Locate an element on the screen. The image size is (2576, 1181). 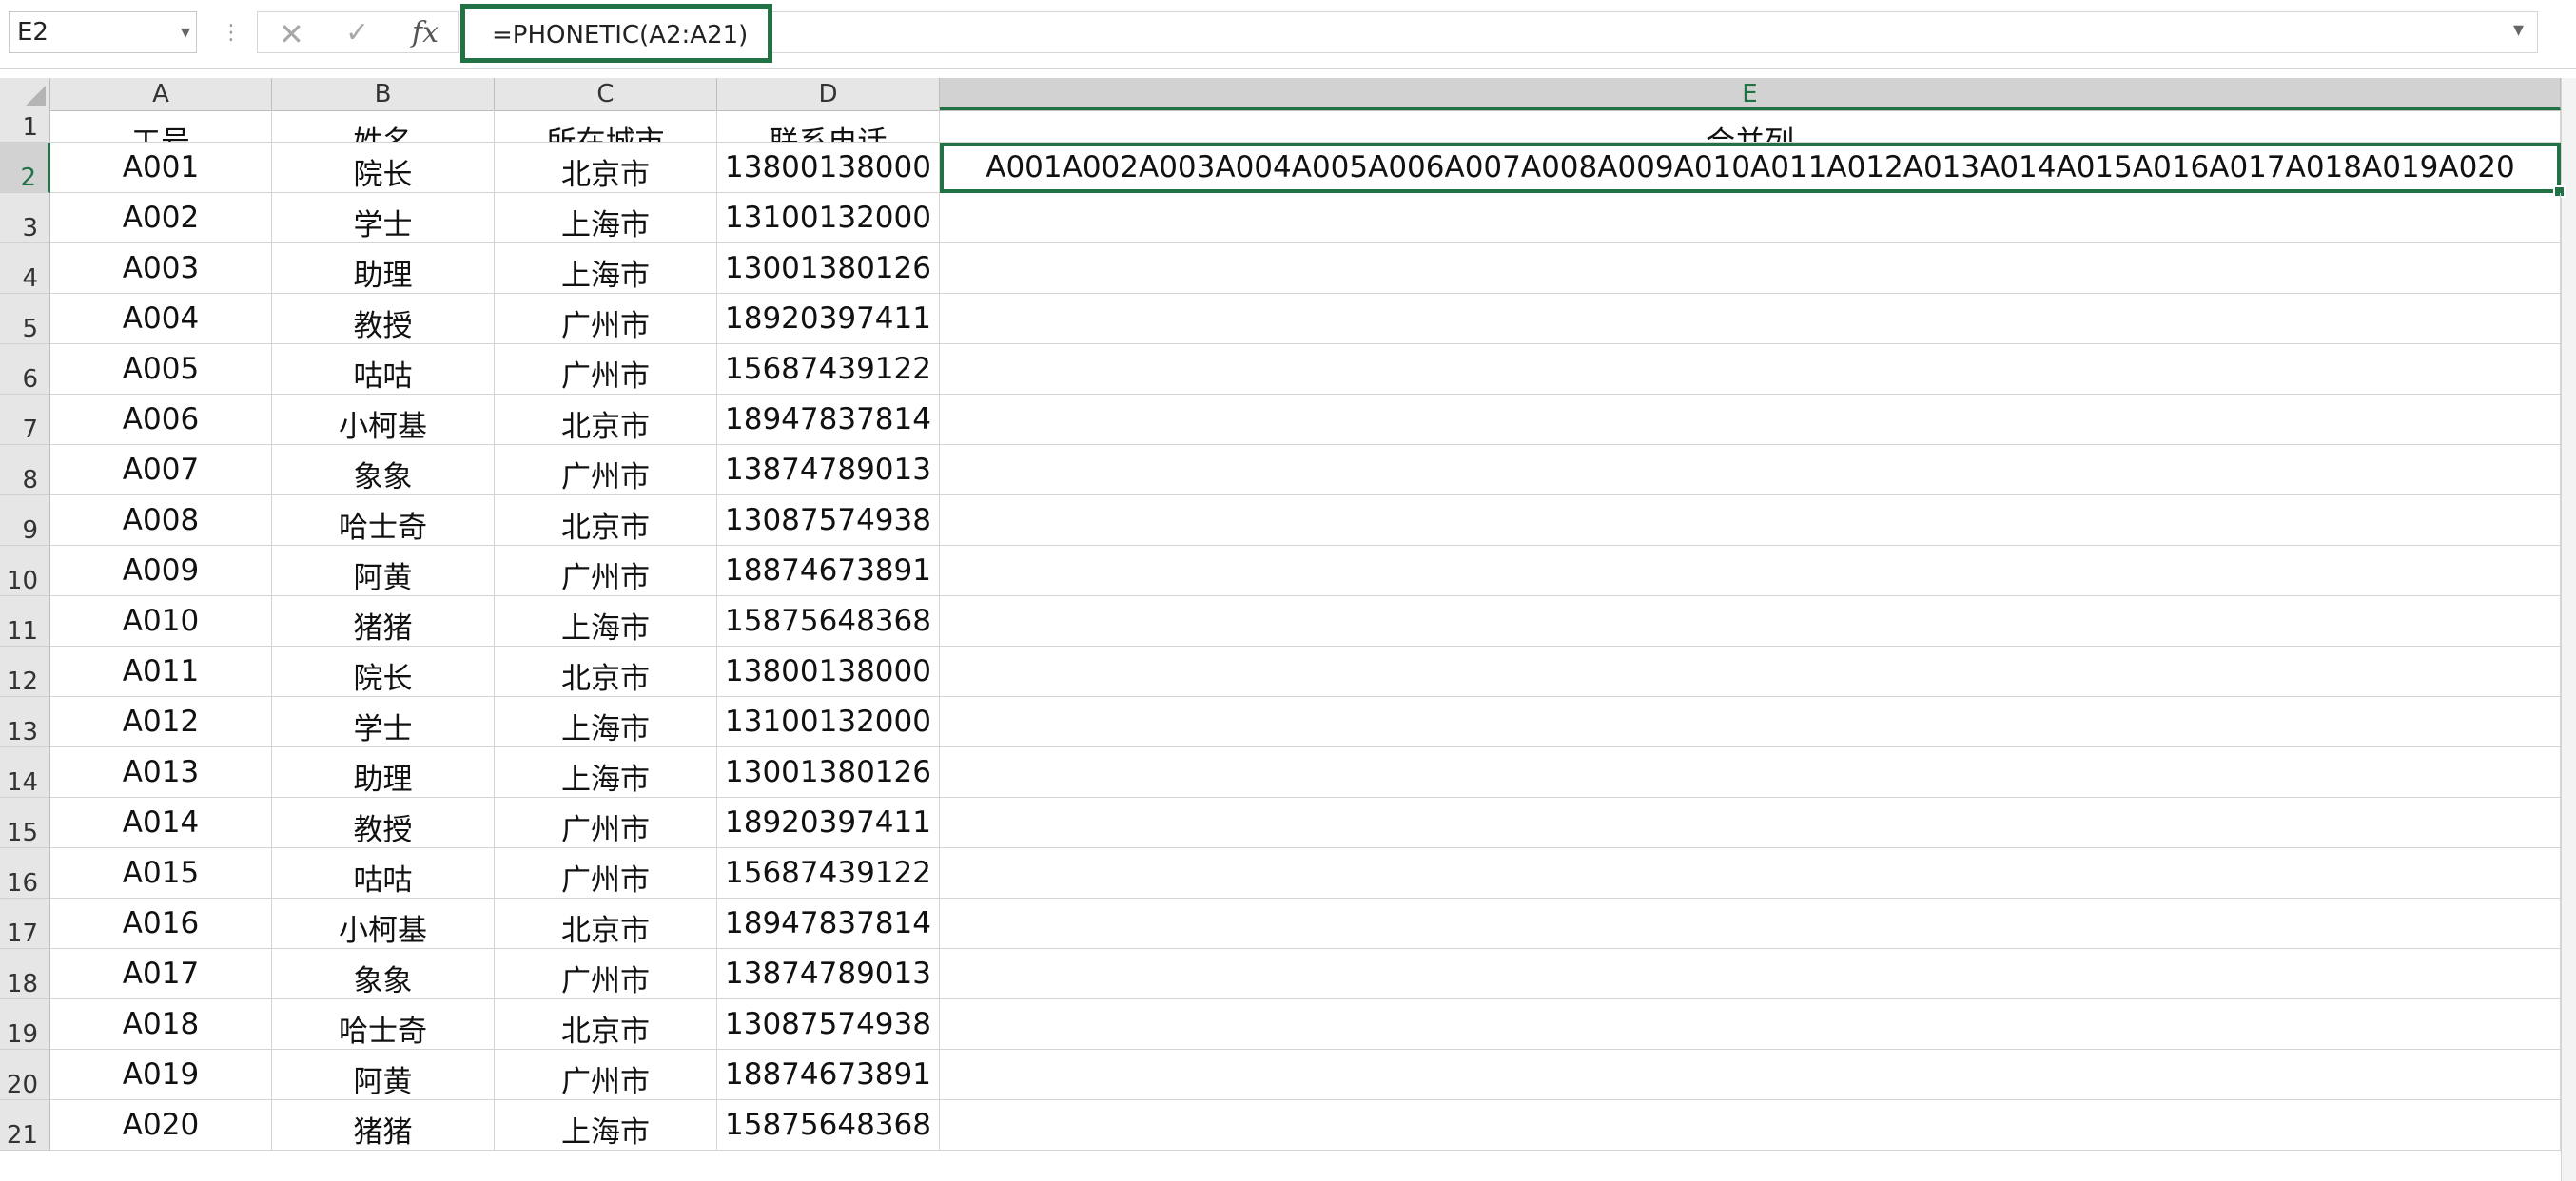
grip-icon: ⋮ is located at coordinates (232, 33).